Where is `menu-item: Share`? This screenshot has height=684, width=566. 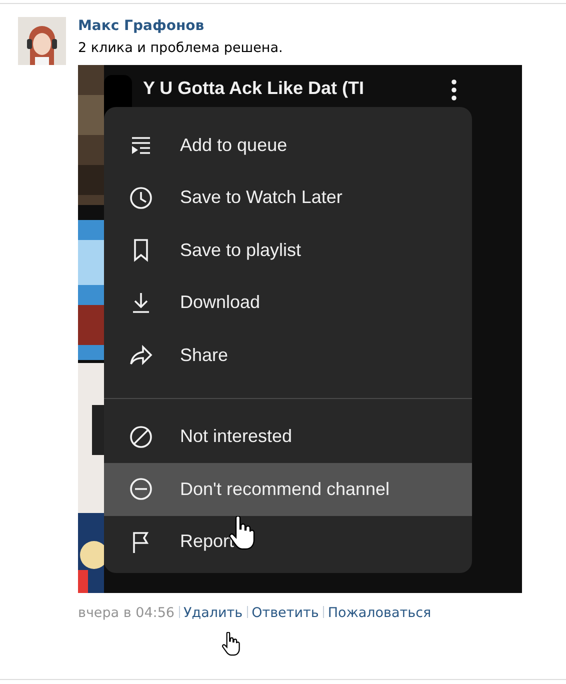 menu-item: Share is located at coordinates (288, 355).